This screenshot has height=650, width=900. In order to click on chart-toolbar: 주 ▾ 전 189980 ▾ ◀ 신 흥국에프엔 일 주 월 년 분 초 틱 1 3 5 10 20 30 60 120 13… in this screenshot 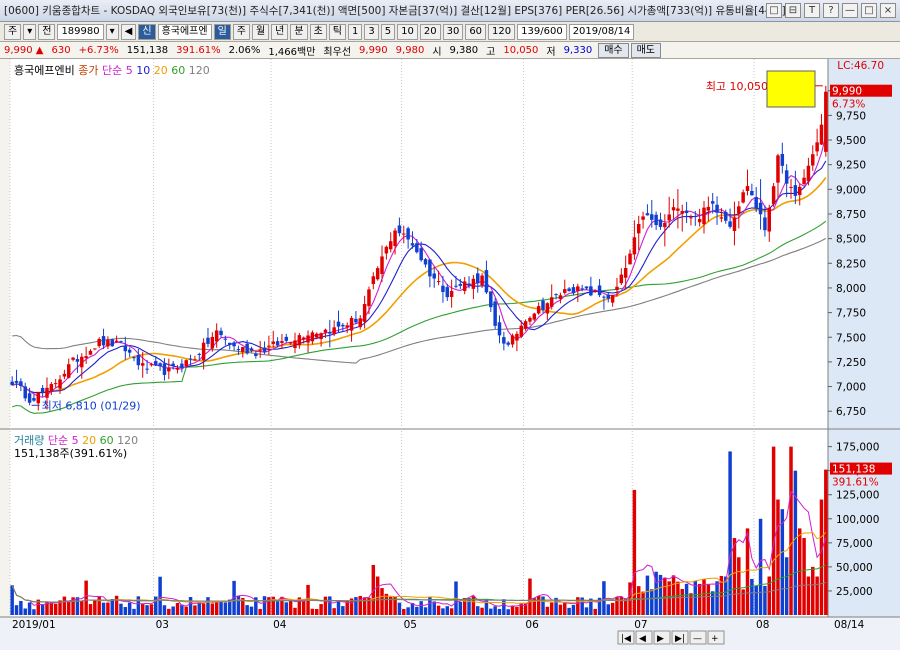, I will do `click(450, 32)`.